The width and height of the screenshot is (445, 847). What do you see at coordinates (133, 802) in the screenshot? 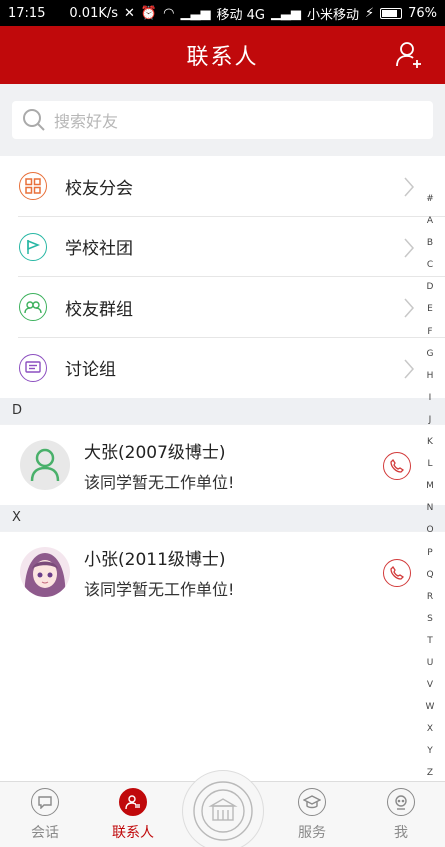
I see `contacts-icon` at bounding box center [133, 802].